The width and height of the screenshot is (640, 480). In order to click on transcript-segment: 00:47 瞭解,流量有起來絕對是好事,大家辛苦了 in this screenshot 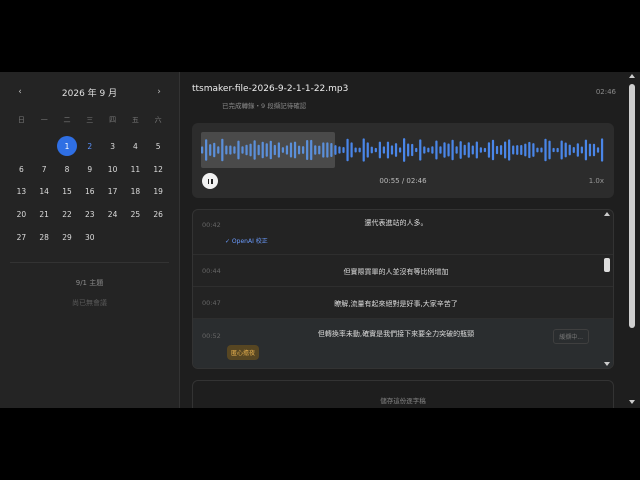, I will do `click(403, 303)`.